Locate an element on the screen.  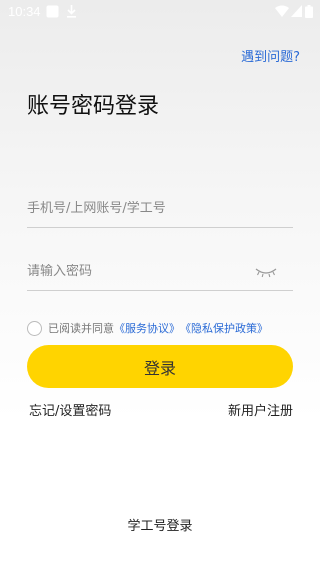
image-icon is located at coordinates (52, 13).